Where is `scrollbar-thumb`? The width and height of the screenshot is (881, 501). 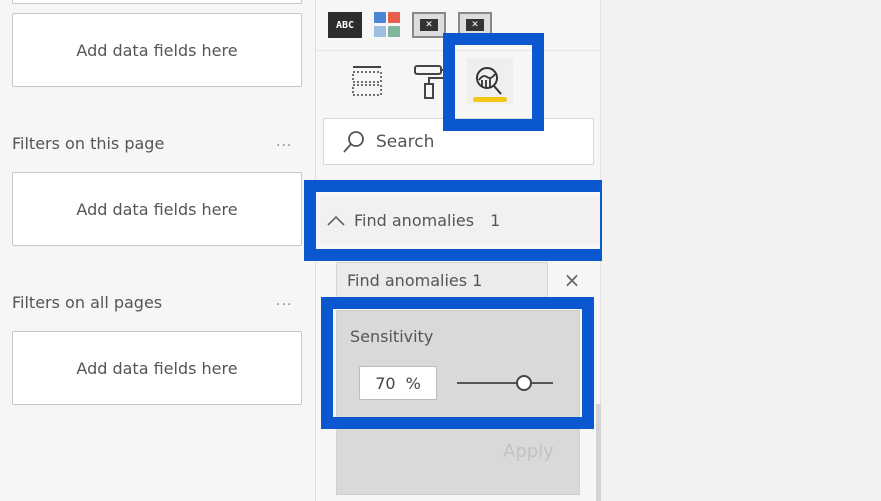 scrollbar-thumb is located at coordinates (598, 452).